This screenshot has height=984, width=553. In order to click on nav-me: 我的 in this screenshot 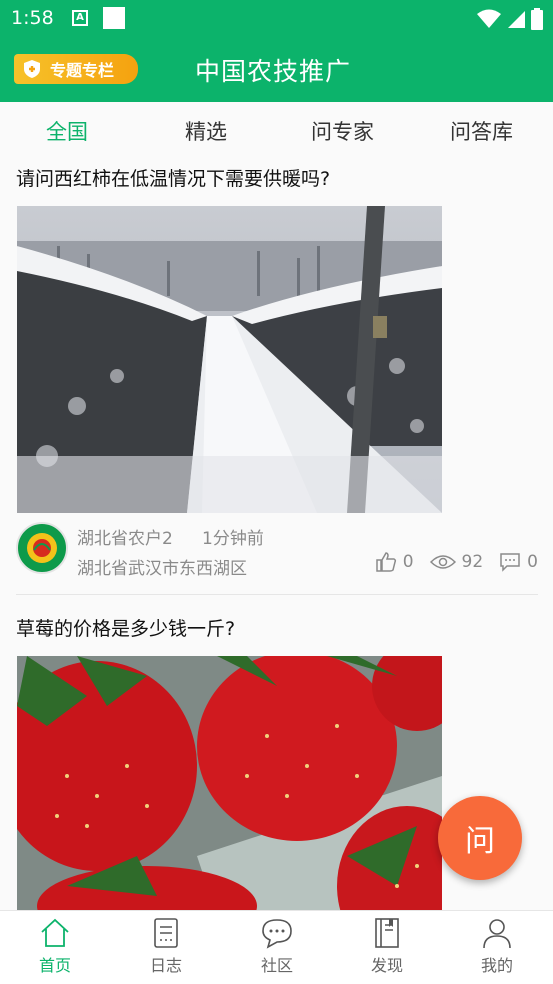, I will do `click(497, 946)`.